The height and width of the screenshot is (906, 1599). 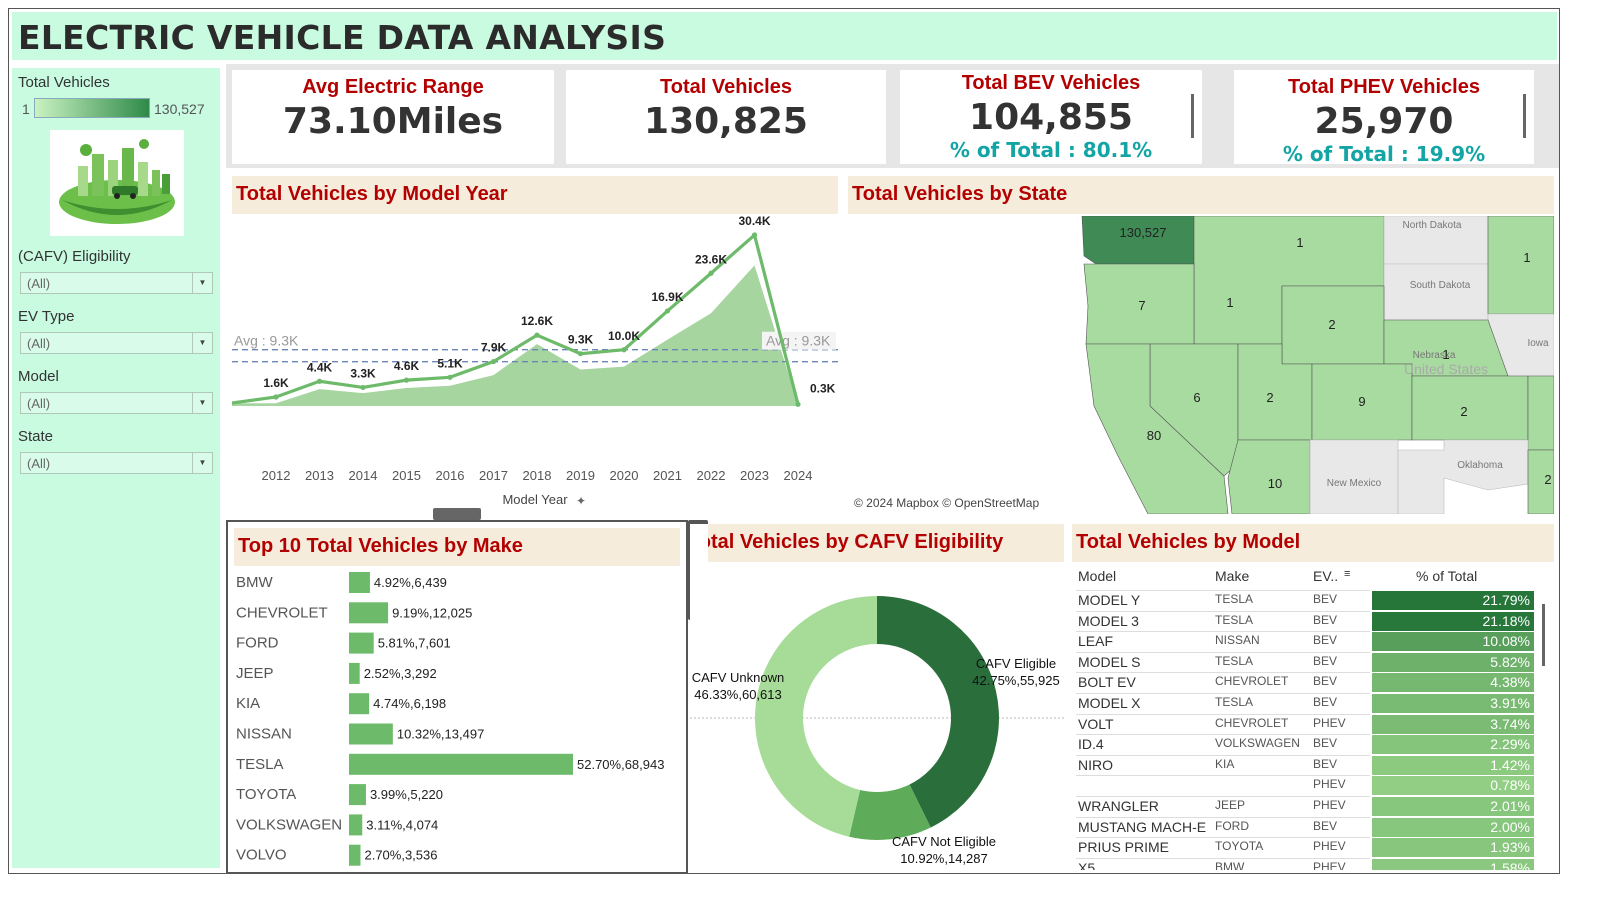 I want to click on average-label-left: Avg : 9.3K, so click(x=266, y=341).